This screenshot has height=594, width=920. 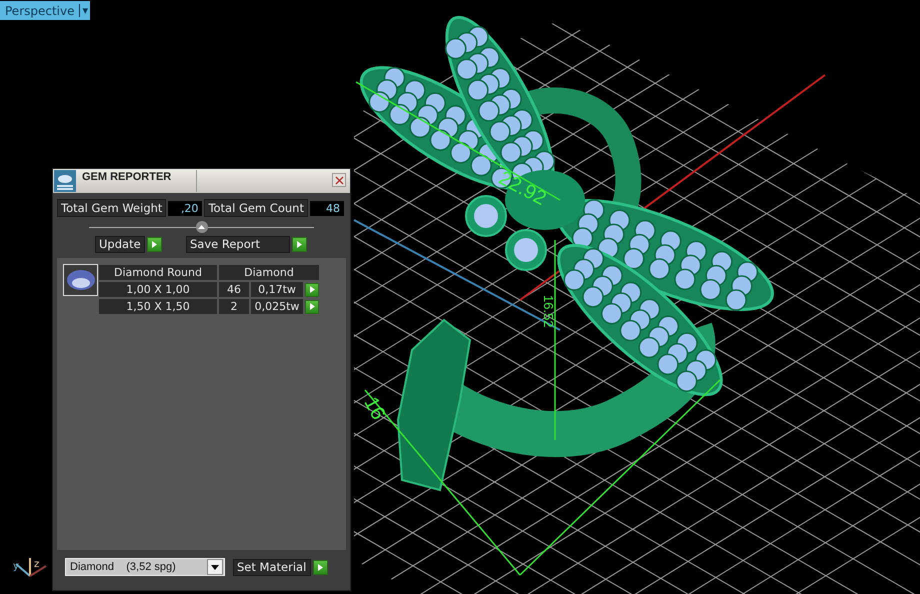 What do you see at coordinates (234, 289) in the screenshot?
I see `table-cell: 46` at bounding box center [234, 289].